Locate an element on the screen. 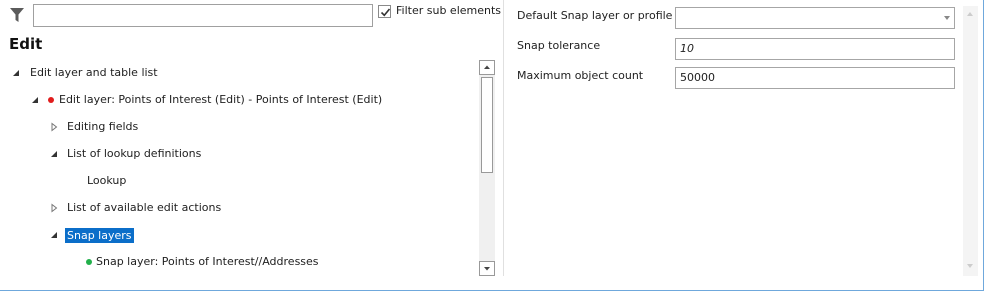 This screenshot has width=984, height=291. dropdown-arrow-icon is located at coordinates (947, 18).